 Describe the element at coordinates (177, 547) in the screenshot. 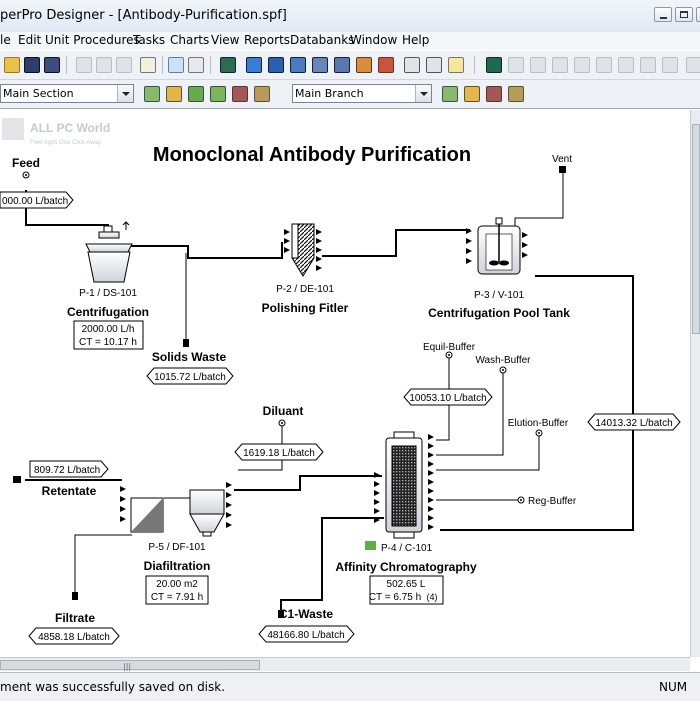

I see `p5-tag: P-5 / DF-101` at that location.